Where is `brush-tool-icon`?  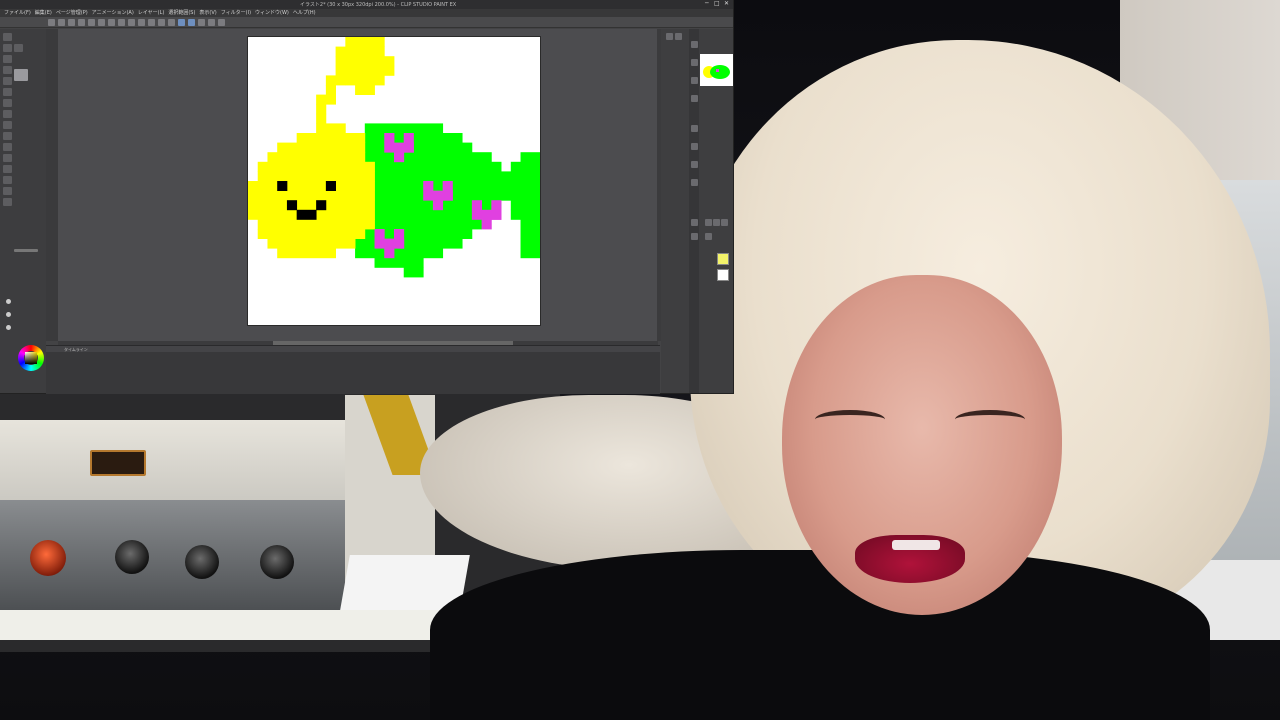 brush-tool-icon is located at coordinates (7, 103).